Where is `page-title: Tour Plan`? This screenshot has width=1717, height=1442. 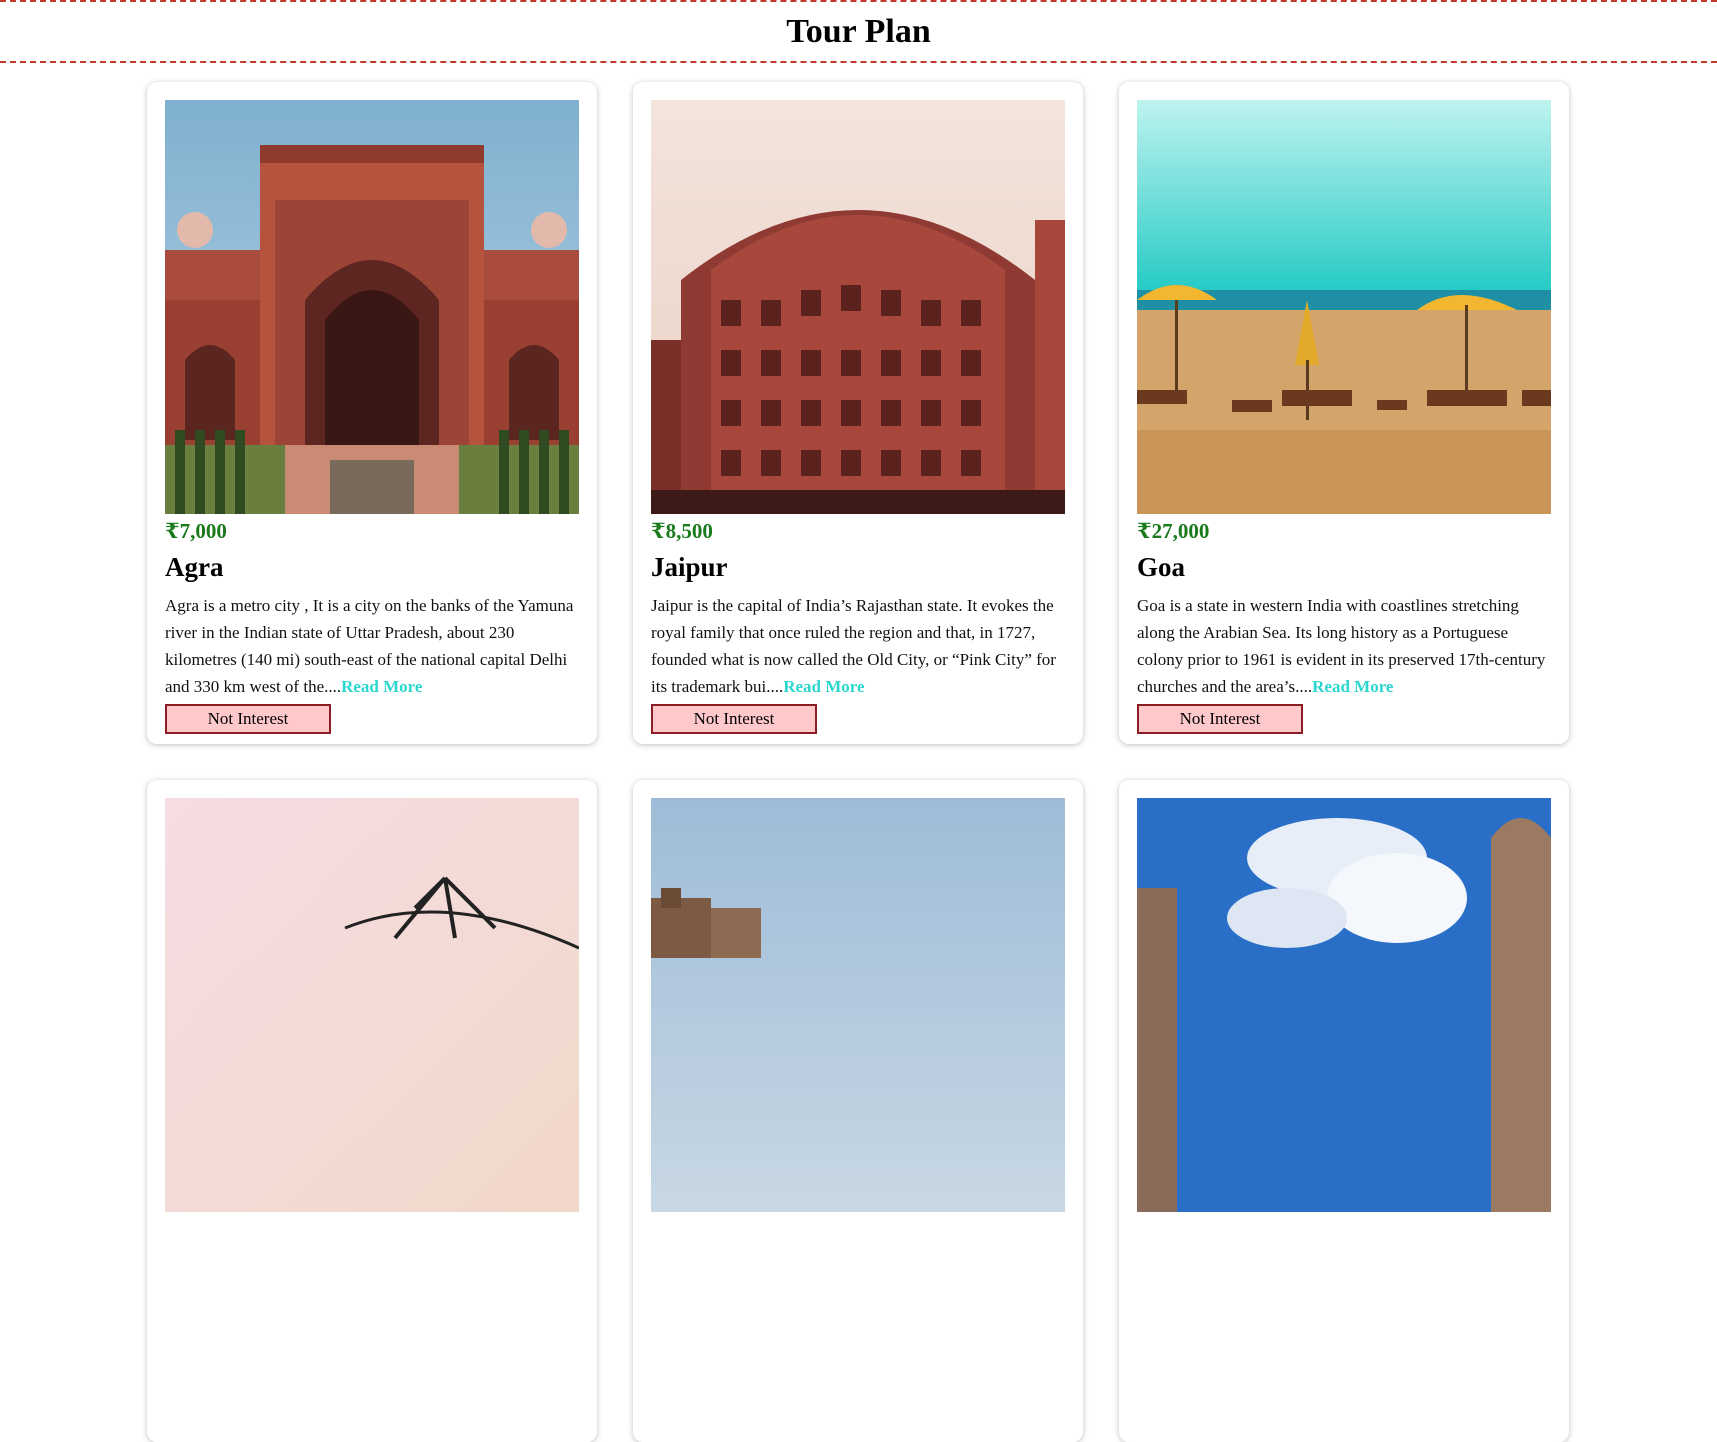 page-title: Tour Plan is located at coordinates (858, 31).